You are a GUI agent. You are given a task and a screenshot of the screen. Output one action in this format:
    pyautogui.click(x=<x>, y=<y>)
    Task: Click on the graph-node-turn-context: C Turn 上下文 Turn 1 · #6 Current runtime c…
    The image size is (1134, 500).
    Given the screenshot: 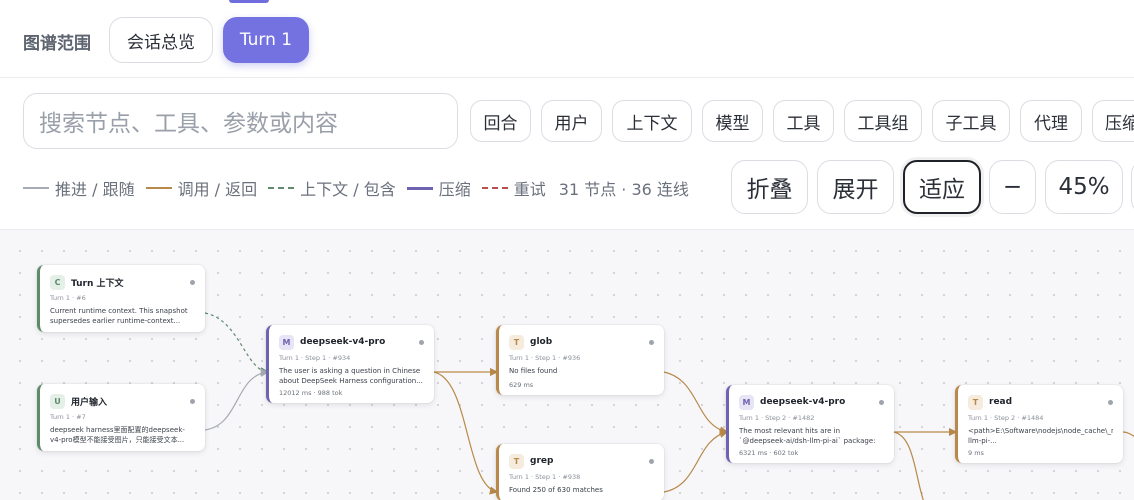 What is the action you would take?
    pyautogui.click(x=121, y=298)
    